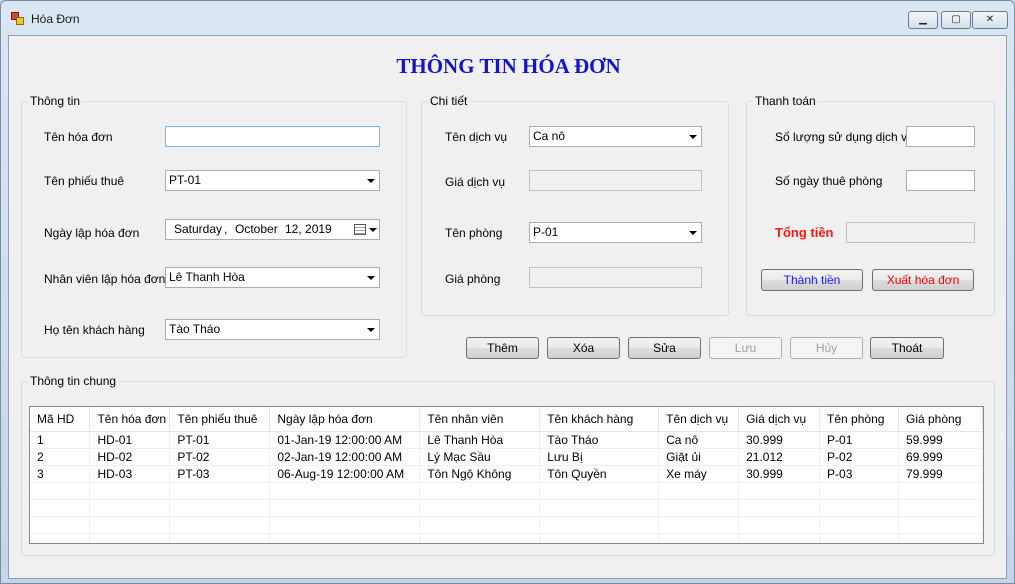  What do you see at coordinates (546, 232) in the screenshot?
I see `room-name-value: P-01` at bounding box center [546, 232].